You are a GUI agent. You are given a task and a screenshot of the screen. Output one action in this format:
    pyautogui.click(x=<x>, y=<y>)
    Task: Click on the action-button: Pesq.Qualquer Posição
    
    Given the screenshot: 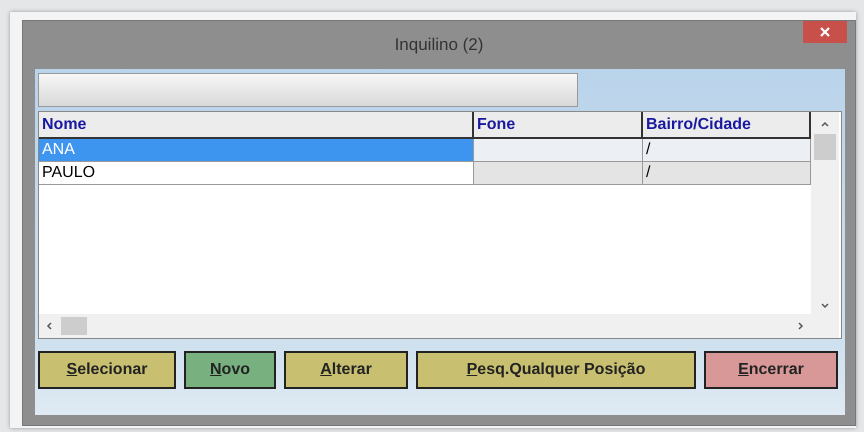 What is the action you would take?
    pyautogui.click(x=556, y=370)
    